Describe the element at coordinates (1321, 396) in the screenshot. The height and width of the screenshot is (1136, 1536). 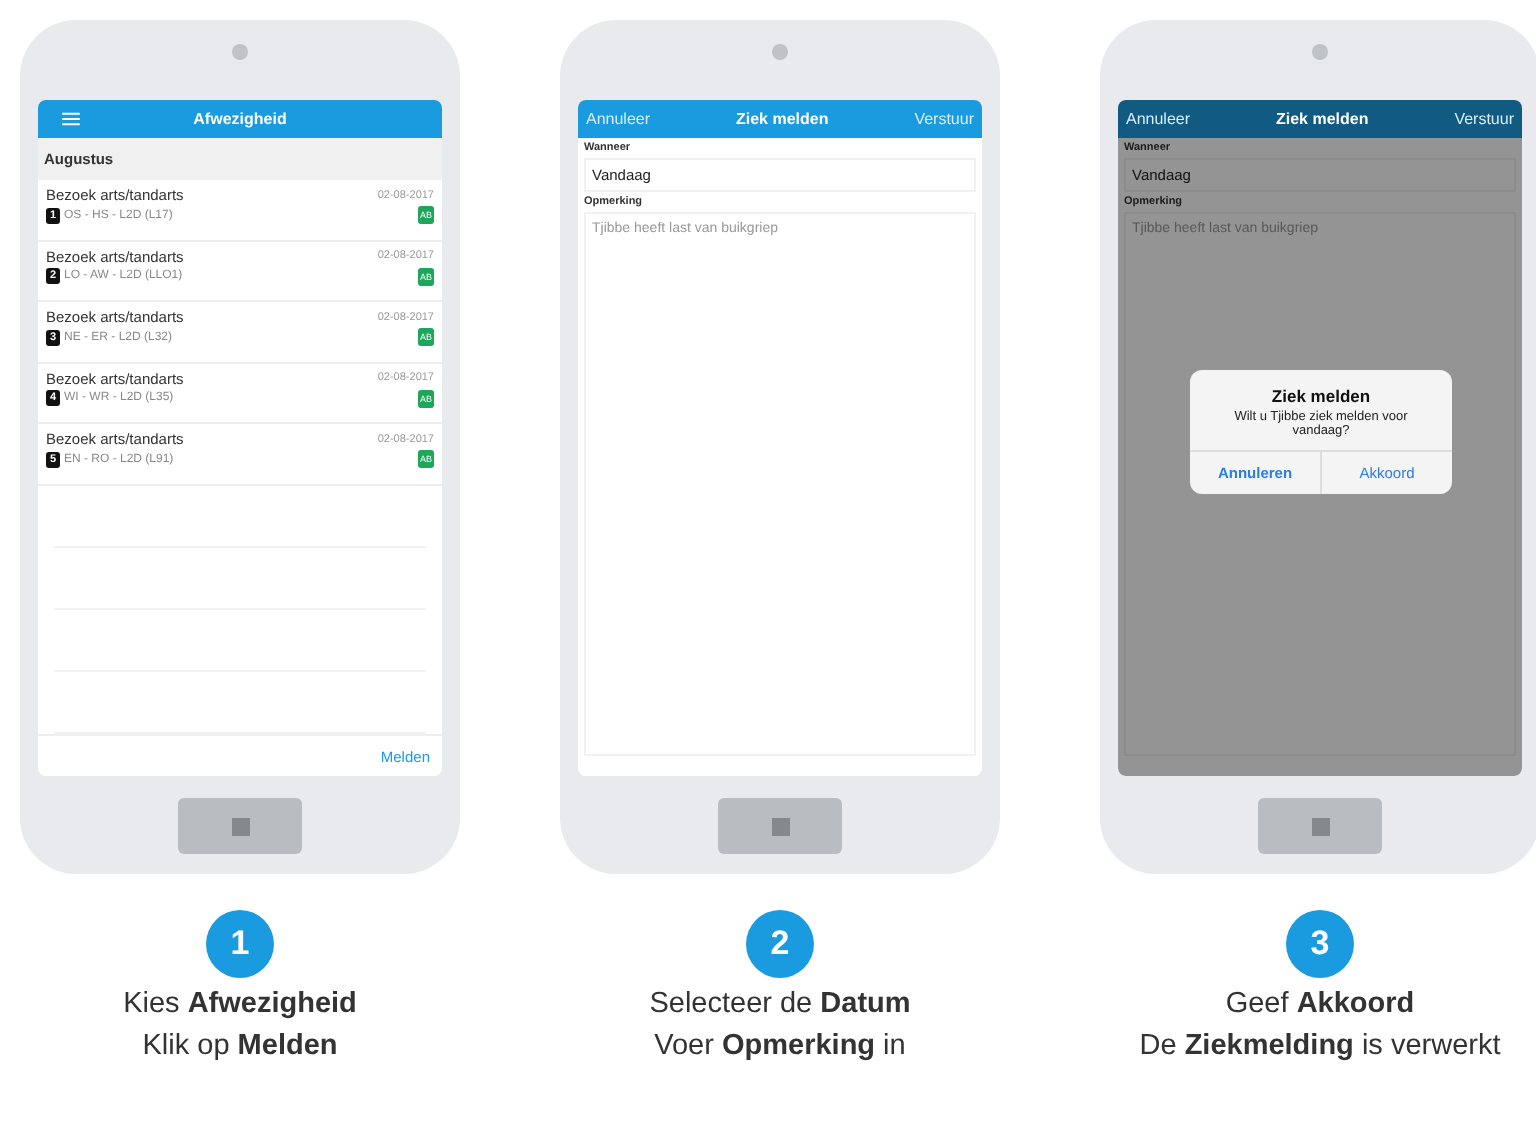
I see `dialog-title: Ziek melden` at that location.